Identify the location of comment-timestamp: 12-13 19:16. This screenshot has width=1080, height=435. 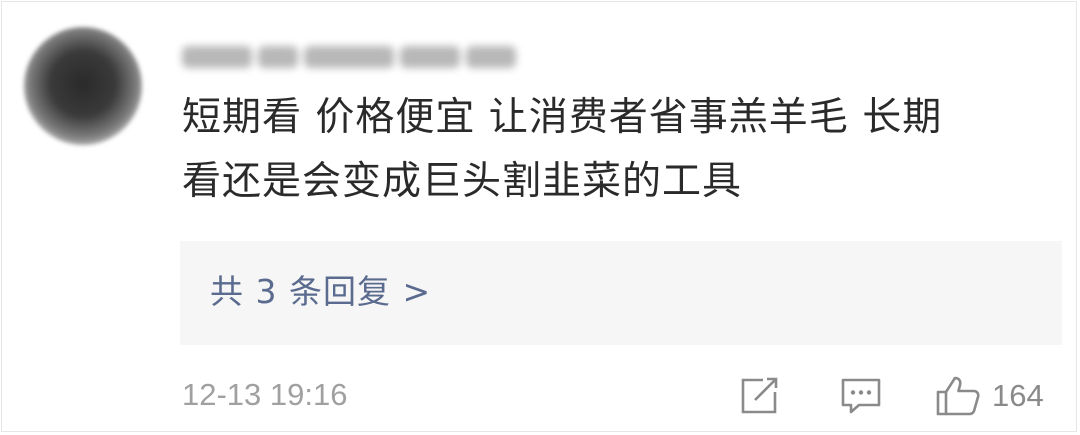
(265, 394).